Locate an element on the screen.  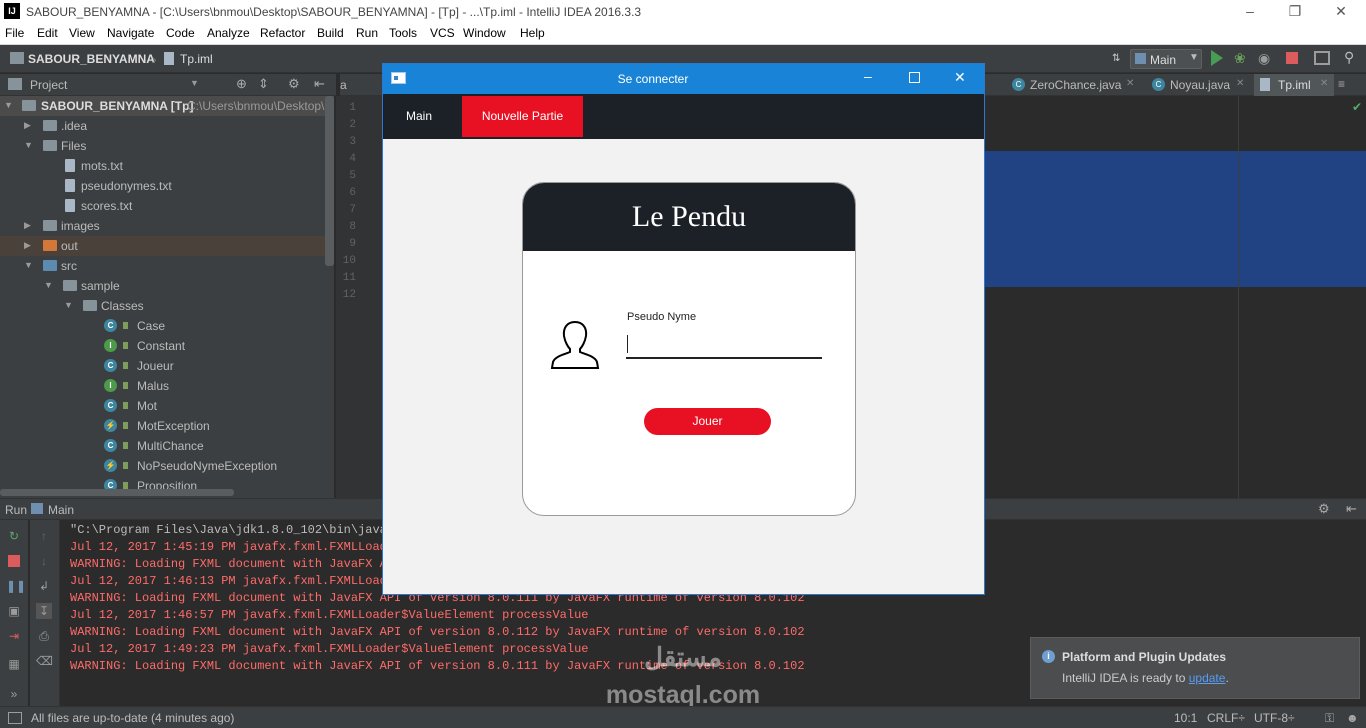
folder-icon is located at coordinates (50, 225).